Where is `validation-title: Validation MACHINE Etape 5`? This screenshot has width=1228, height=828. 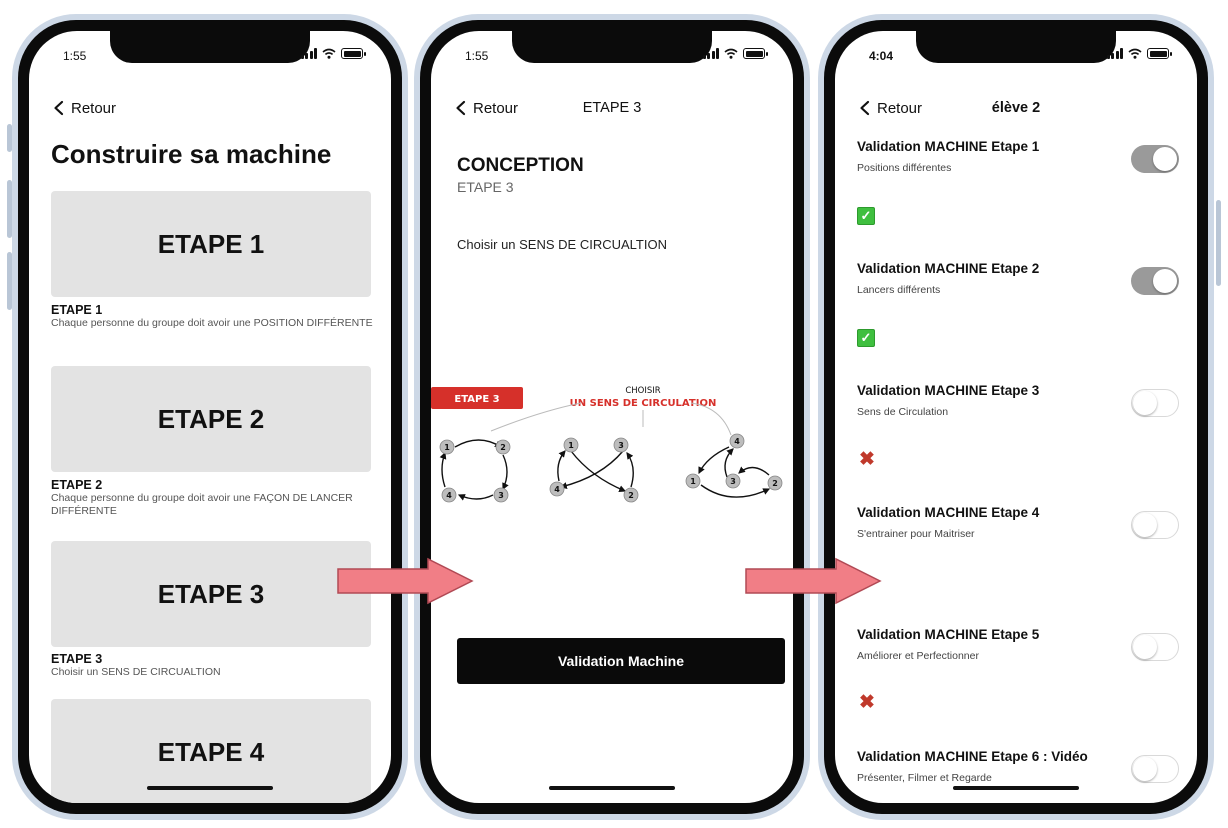 validation-title: Validation MACHINE Etape 5 is located at coordinates (948, 634).